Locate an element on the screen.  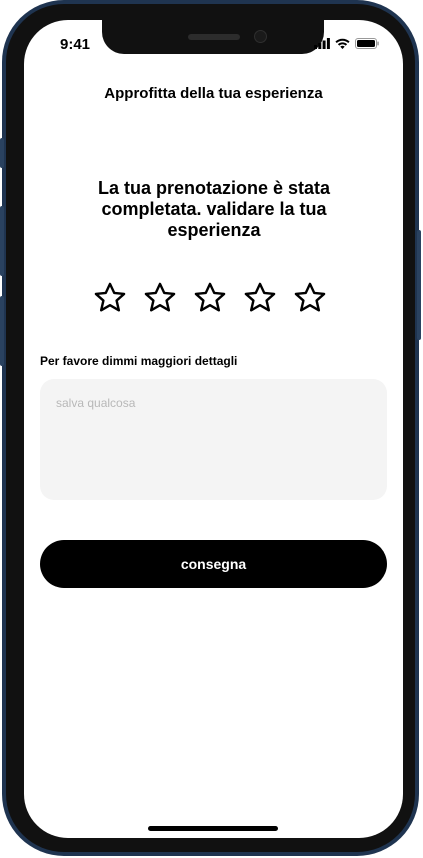
status-icons is located at coordinates (346, 43).